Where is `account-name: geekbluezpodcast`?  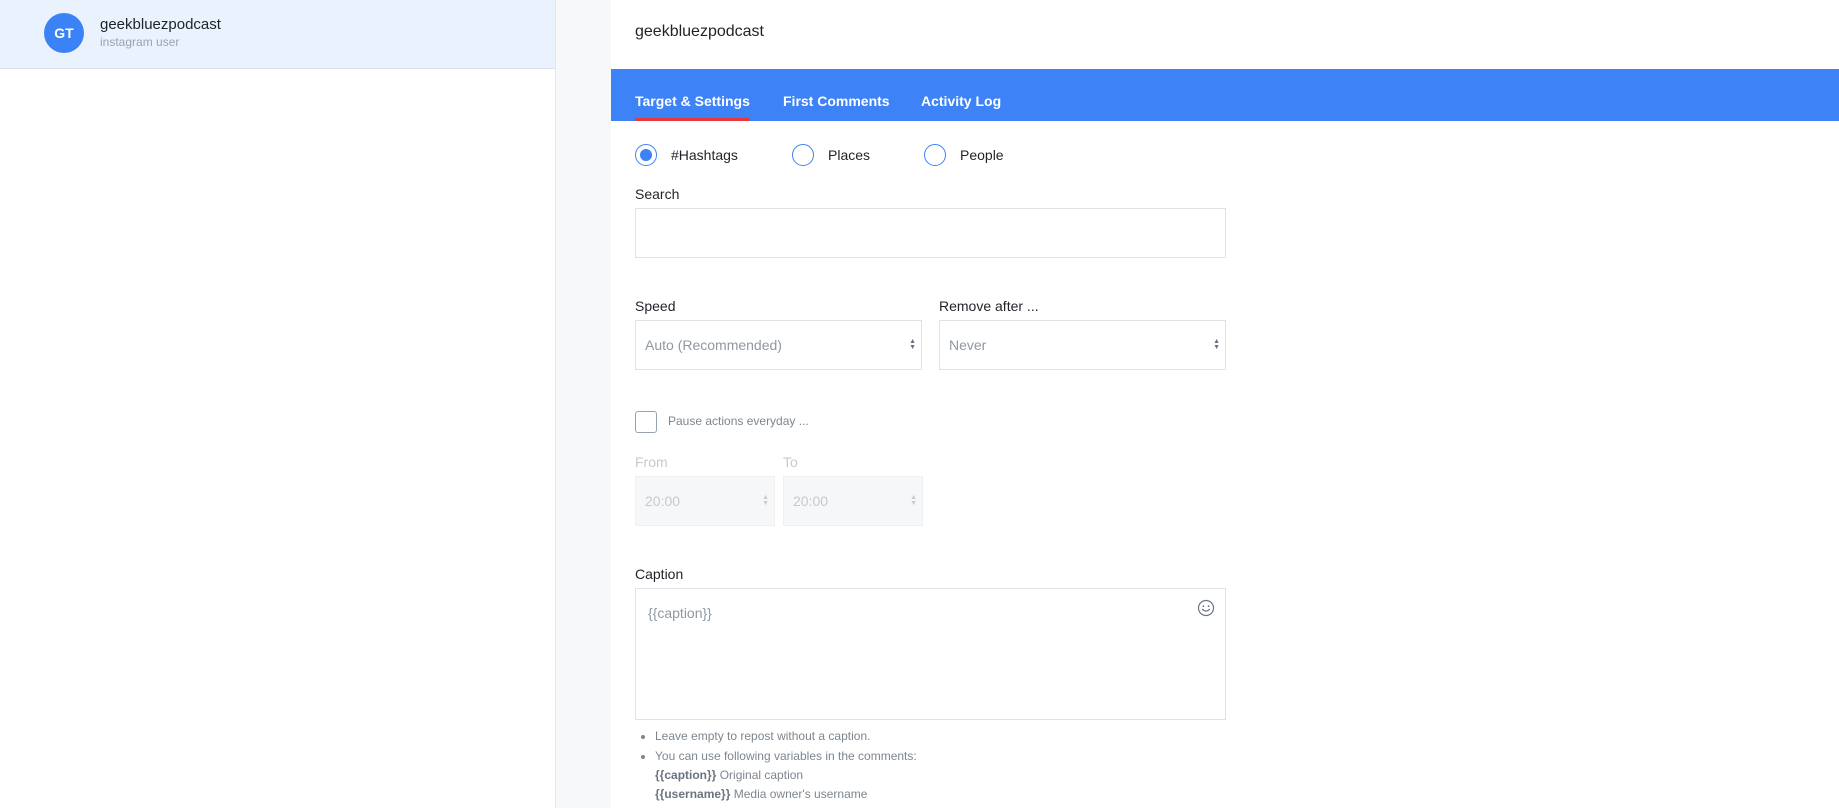
account-name: geekbluezpodcast is located at coordinates (160, 24).